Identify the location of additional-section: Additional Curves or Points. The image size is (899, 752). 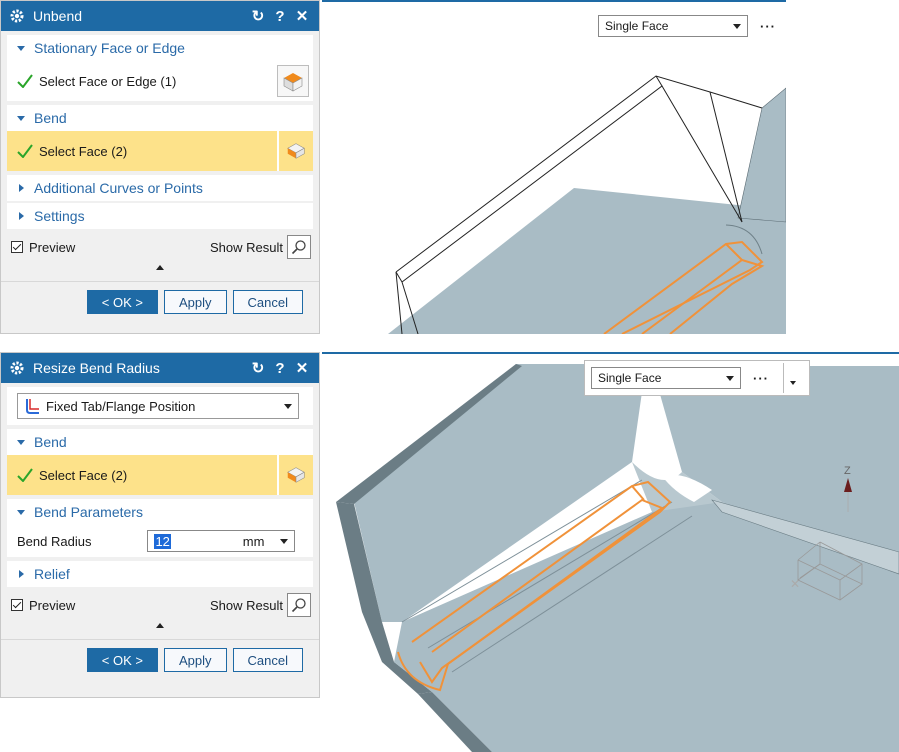
(160, 188).